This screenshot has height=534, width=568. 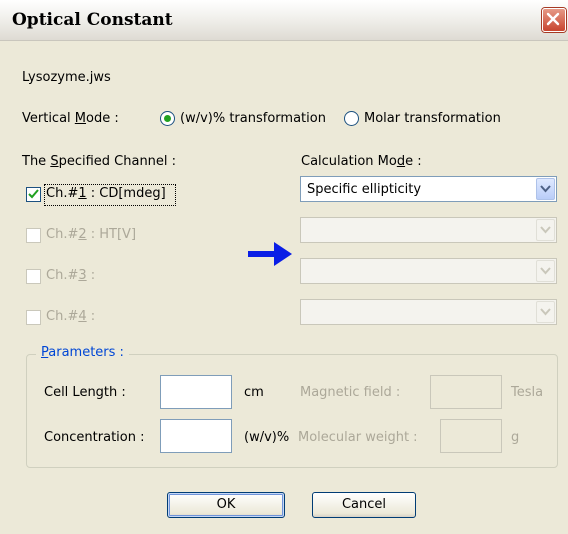 What do you see at coordinates (71, 275) in the screenshot?
I see `channel-3-label: Ch.#3 :` at bounding box center [71, 275].